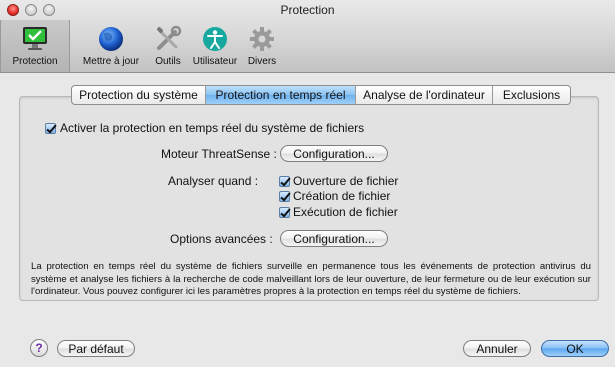  I want to click on engine-label: Moteur ThreatSense :, so click(219, 154).